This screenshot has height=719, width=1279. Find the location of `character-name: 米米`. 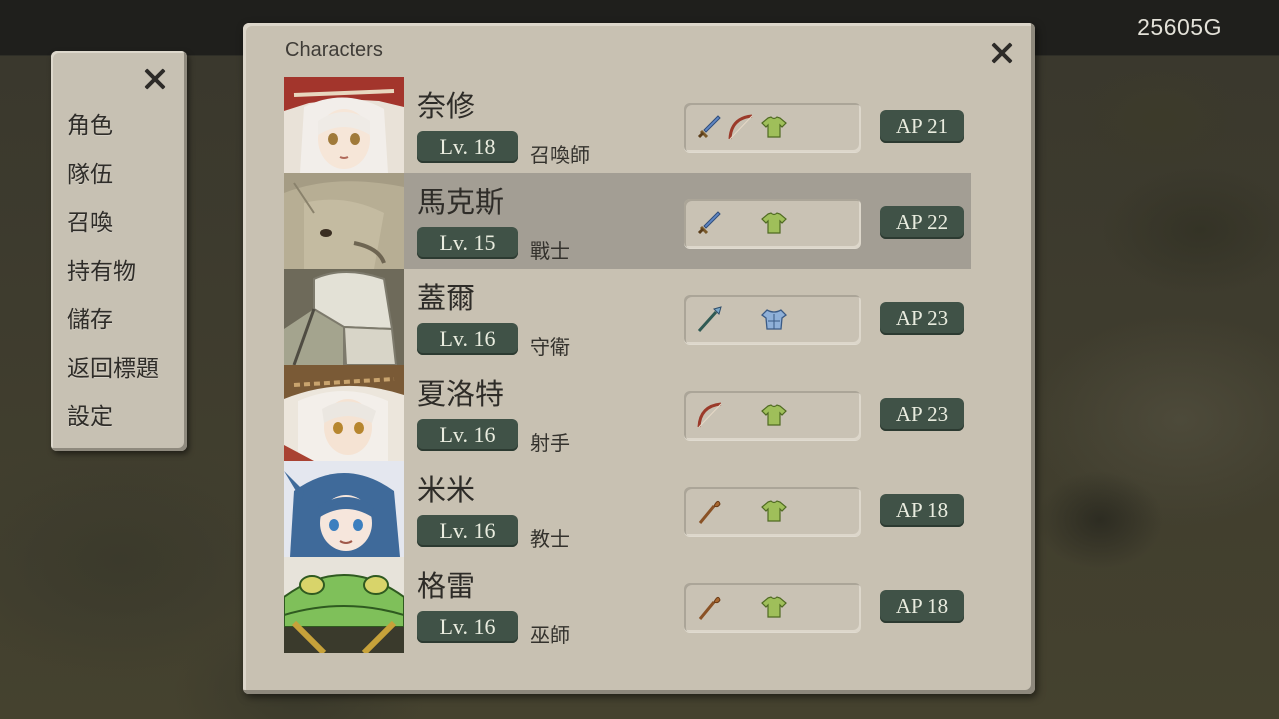

character-name: 米米 is located at coordinates (446, 490).